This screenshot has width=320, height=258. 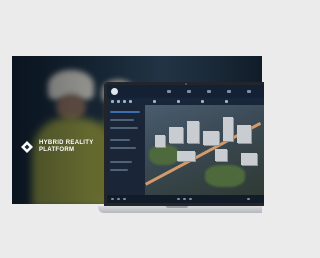 I want to click on brand-lockup: HYBRID REALITY PLATFORM, so click(x=57, y=147).